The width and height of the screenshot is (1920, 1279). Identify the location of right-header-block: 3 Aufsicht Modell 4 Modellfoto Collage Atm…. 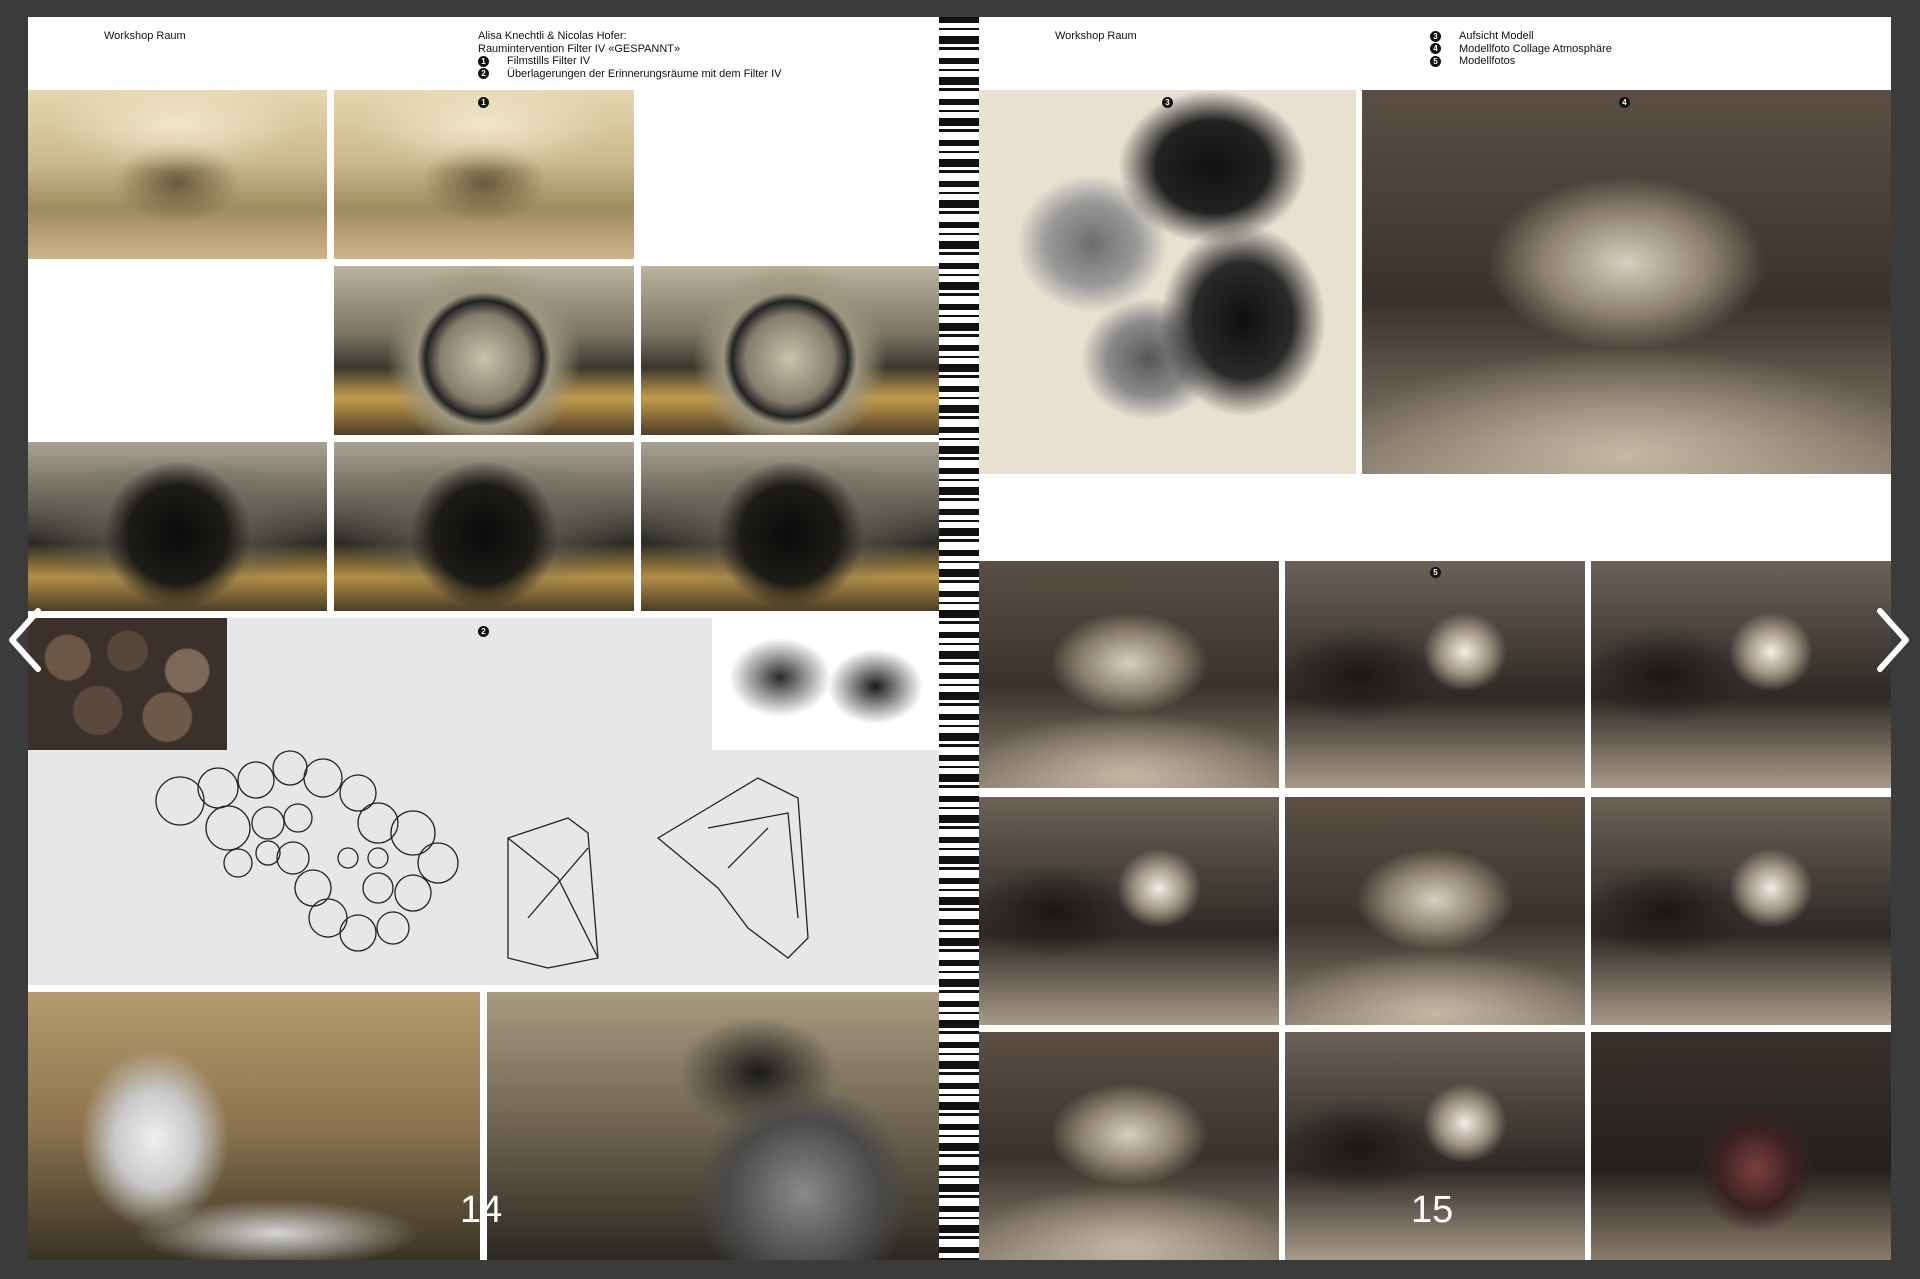
(1521, 49).